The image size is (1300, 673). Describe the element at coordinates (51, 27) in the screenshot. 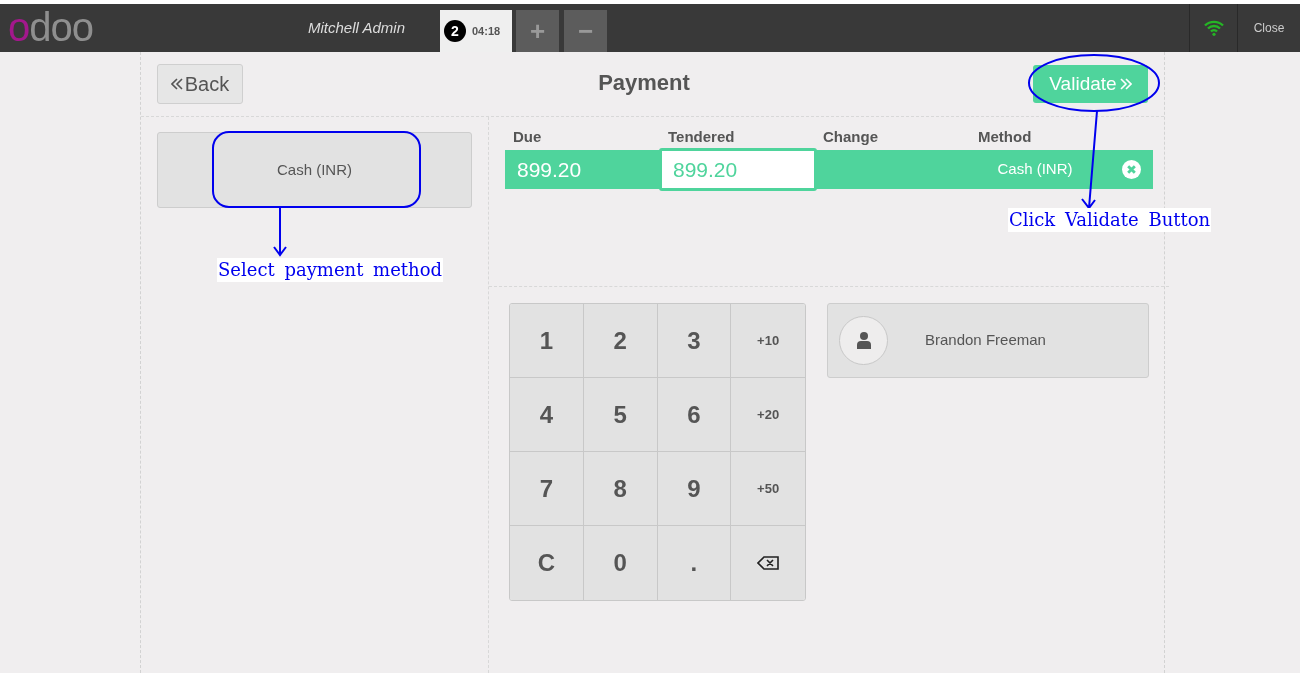

I see `logo: odoo` at that location.